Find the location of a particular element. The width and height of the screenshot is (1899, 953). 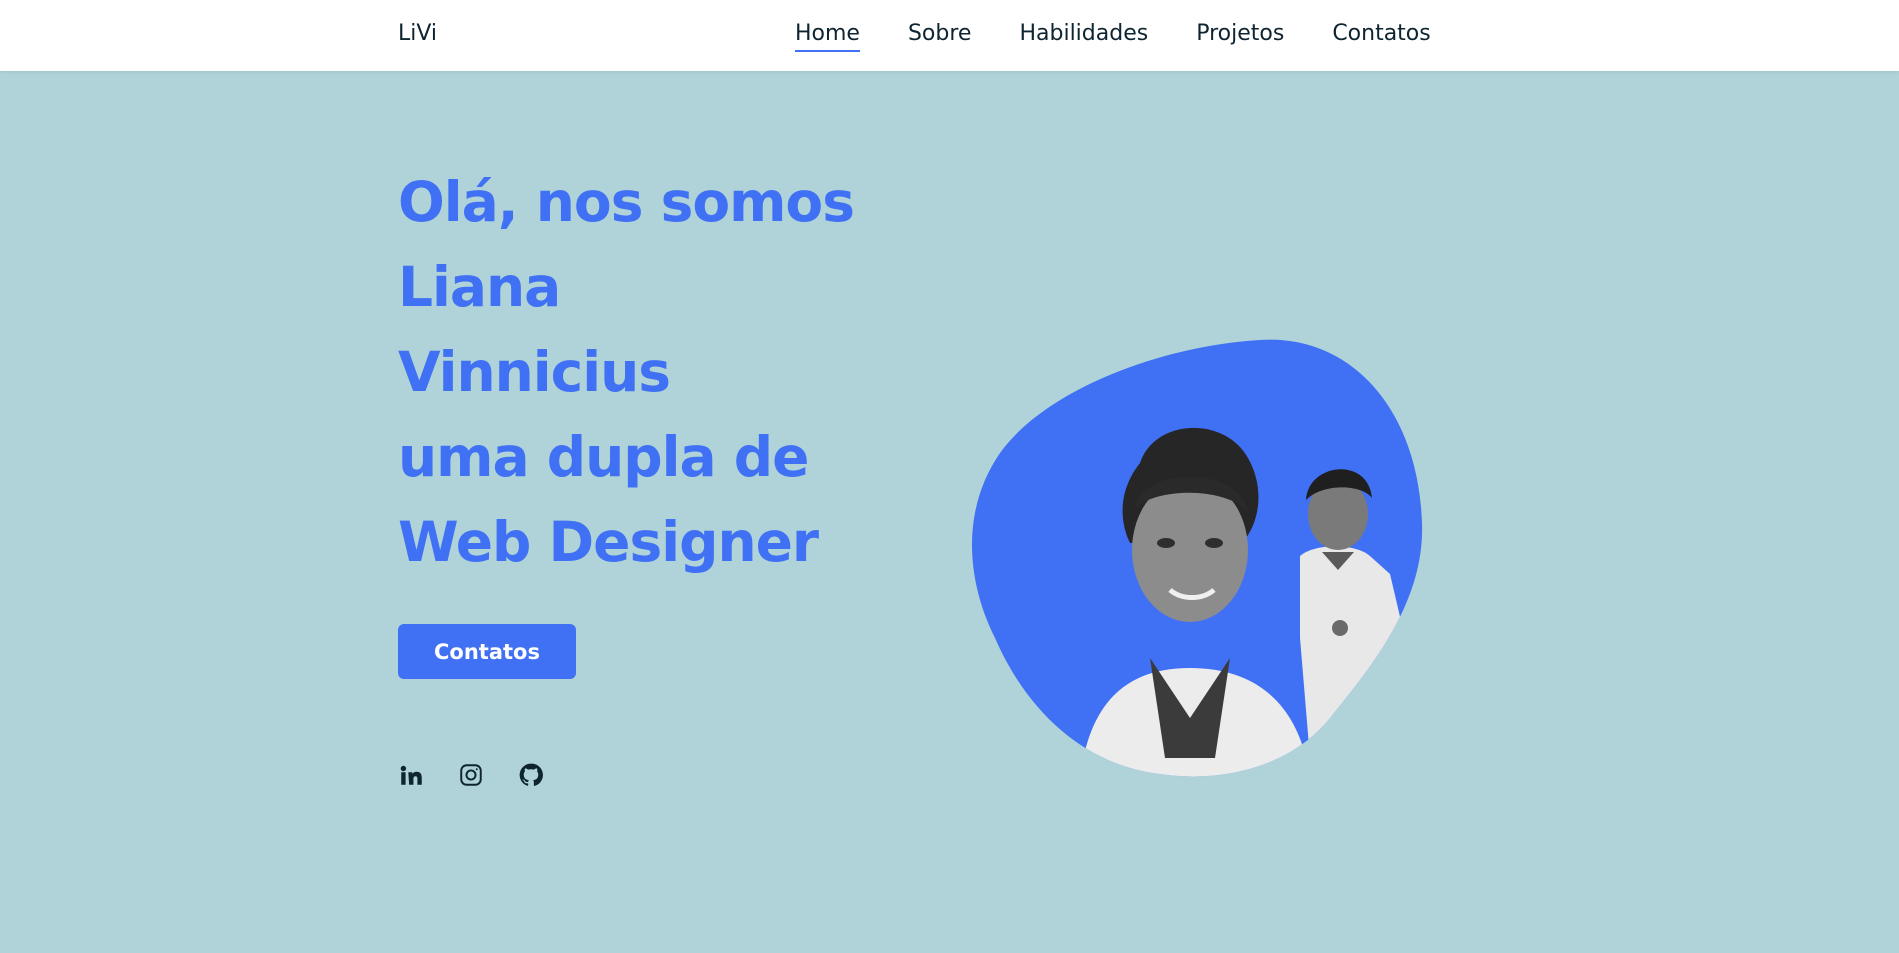

social-links is located at coordinates (471, 775).